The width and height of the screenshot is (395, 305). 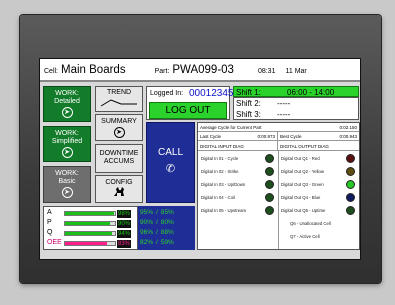 What do you see at coordinates (119, 92) in the screenshot?
I see `trend-label: TREND` at bounding box center [119, 92].